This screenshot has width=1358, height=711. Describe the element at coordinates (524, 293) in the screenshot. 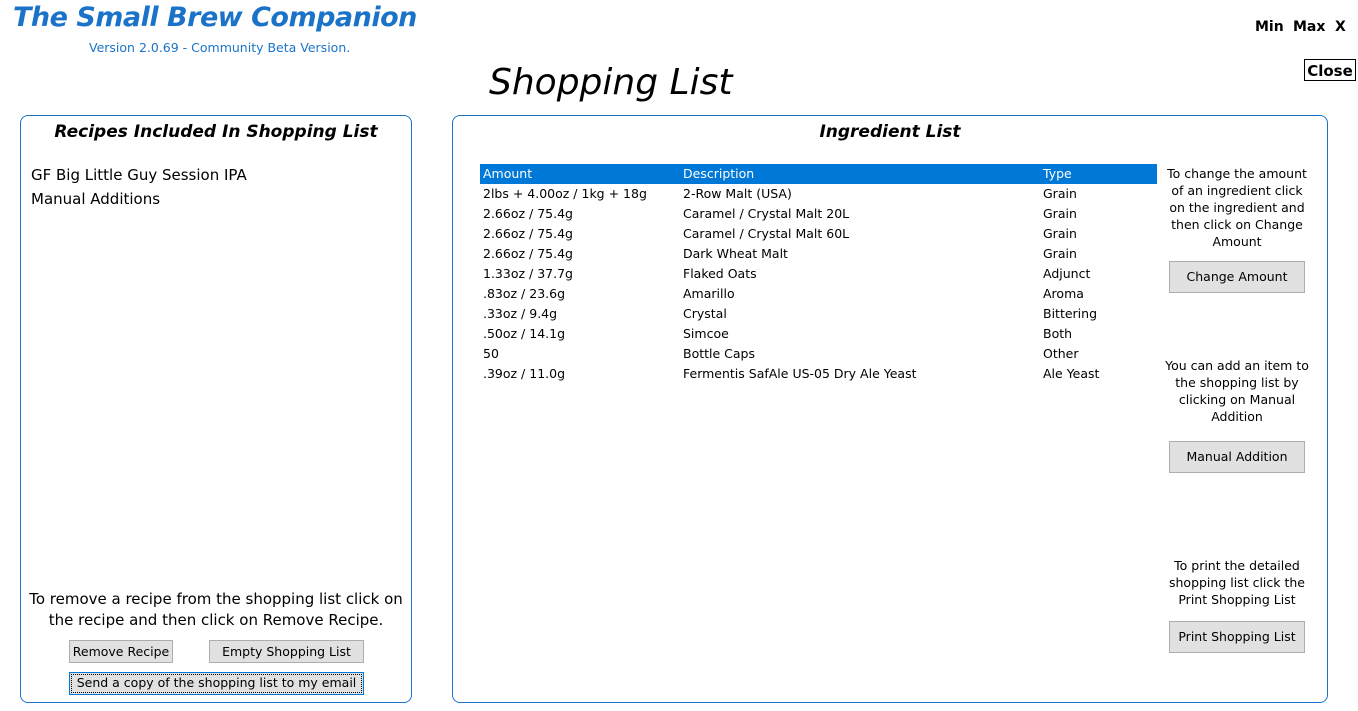

I see `cell-amount: .83oz / 23.6g` at that location.